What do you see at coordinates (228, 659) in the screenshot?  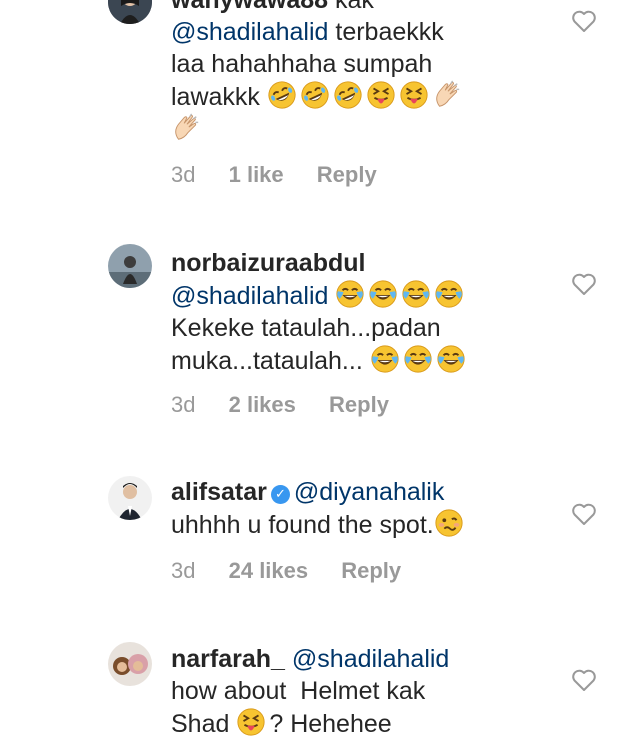 I see `comment-username: narfarah_` at bounding box center [228, 659].